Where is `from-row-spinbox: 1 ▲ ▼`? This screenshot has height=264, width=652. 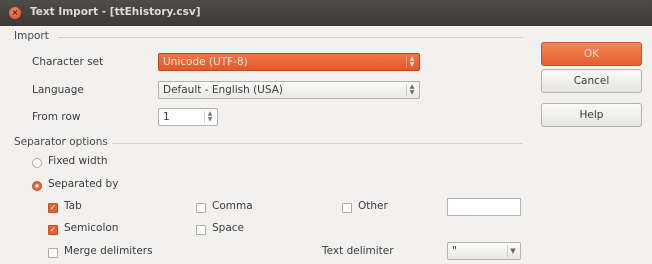
from-row-spinbox: 1 ▲ ▼ is located at coordinates (188, 117).